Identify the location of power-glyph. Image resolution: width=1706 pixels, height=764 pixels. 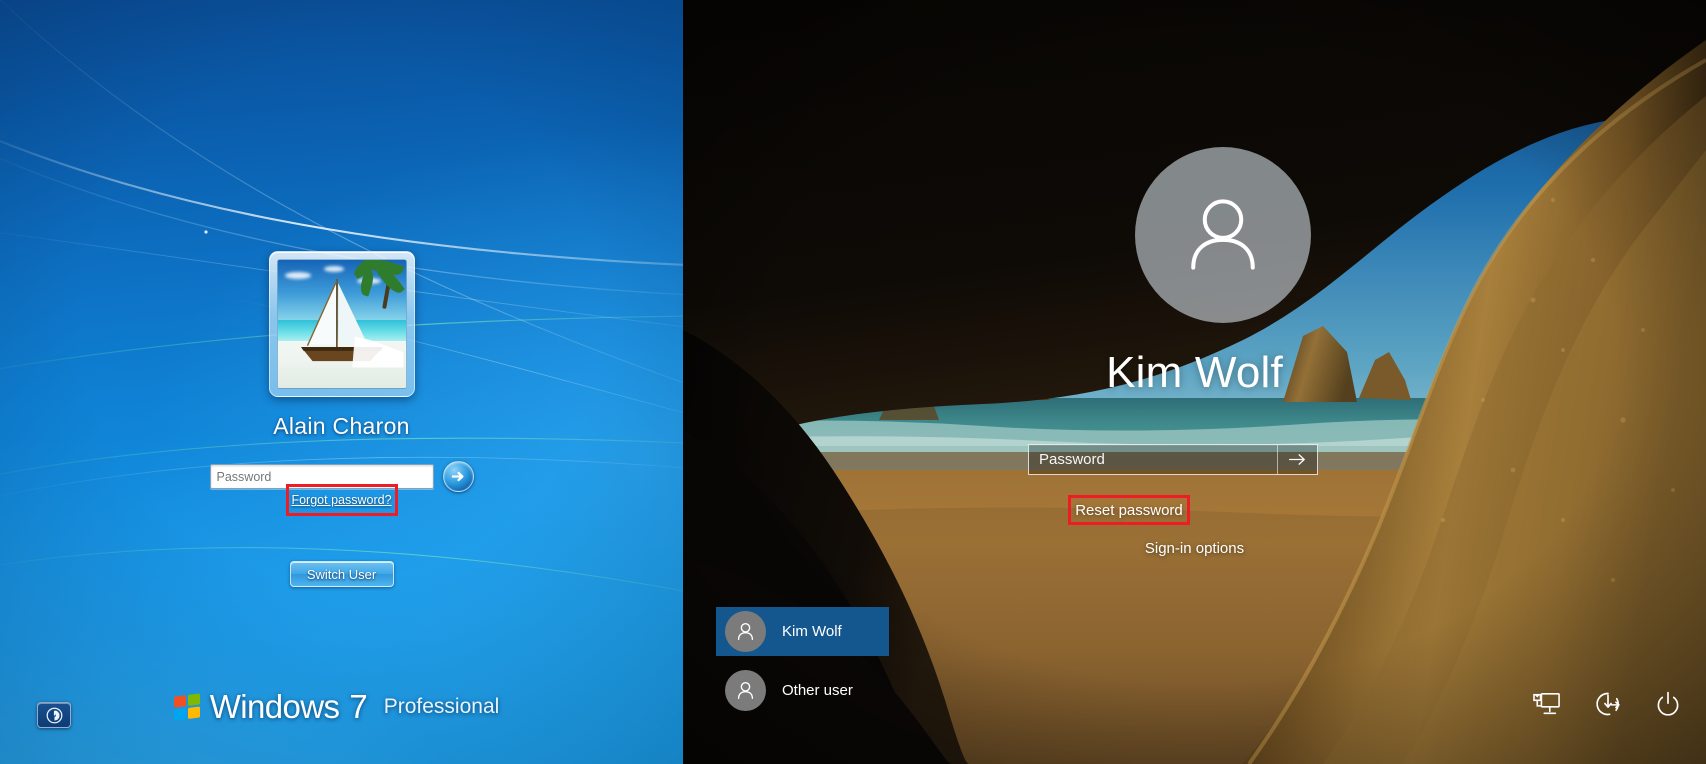
(1668, 703).